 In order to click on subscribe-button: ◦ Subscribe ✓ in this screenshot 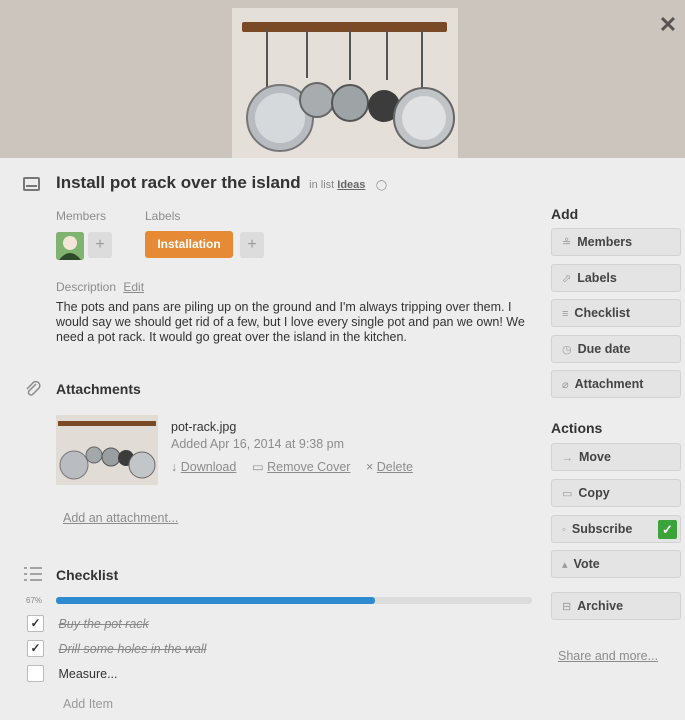, I will do `click(616, 529)`.